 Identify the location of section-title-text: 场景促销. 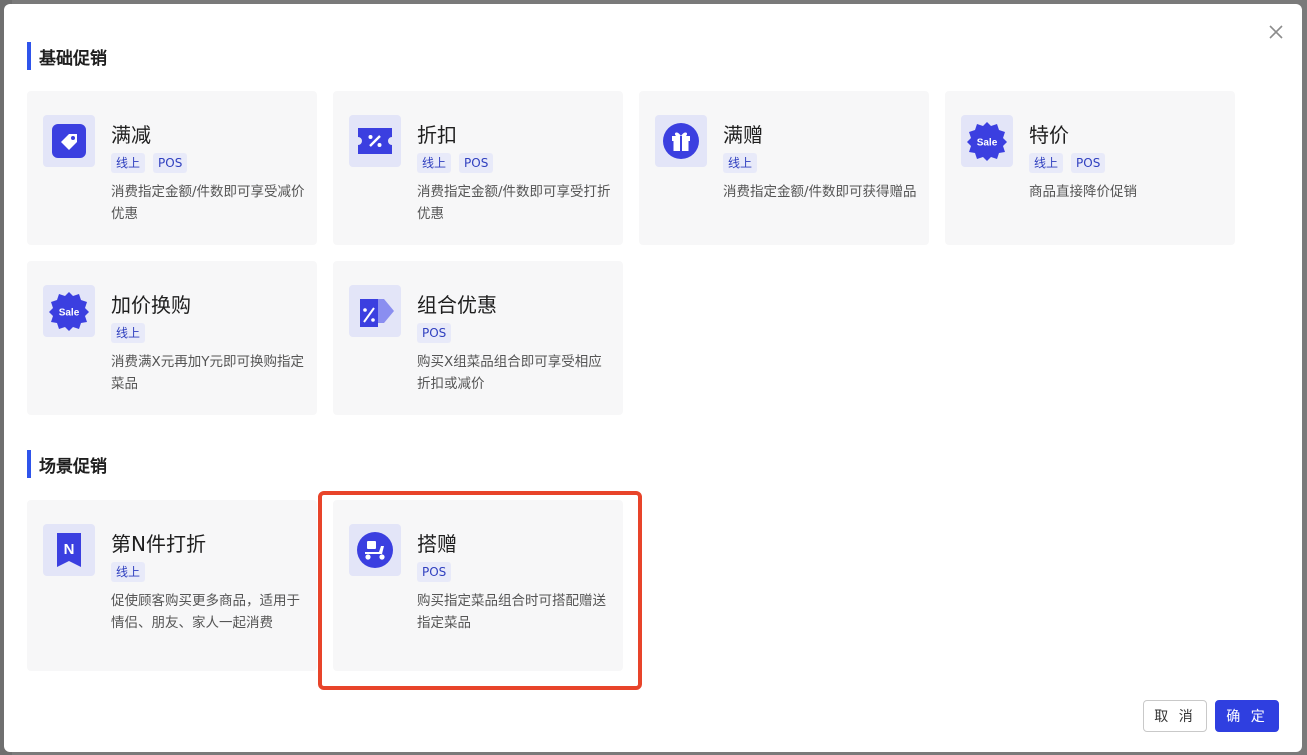
(73, 466).